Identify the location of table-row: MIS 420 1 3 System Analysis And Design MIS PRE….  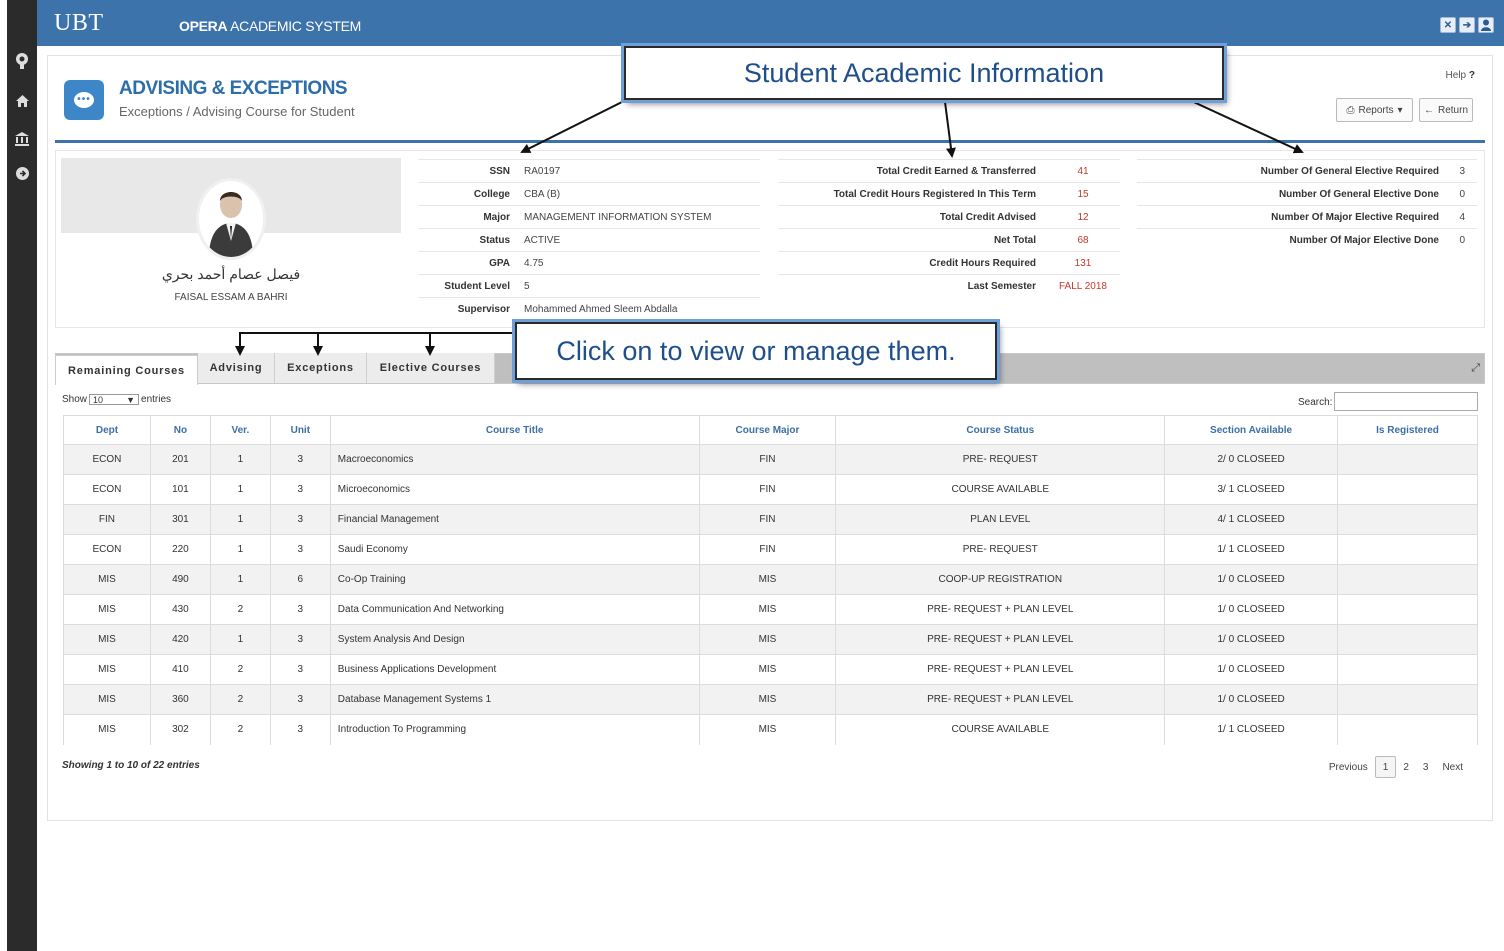
(770, 639).